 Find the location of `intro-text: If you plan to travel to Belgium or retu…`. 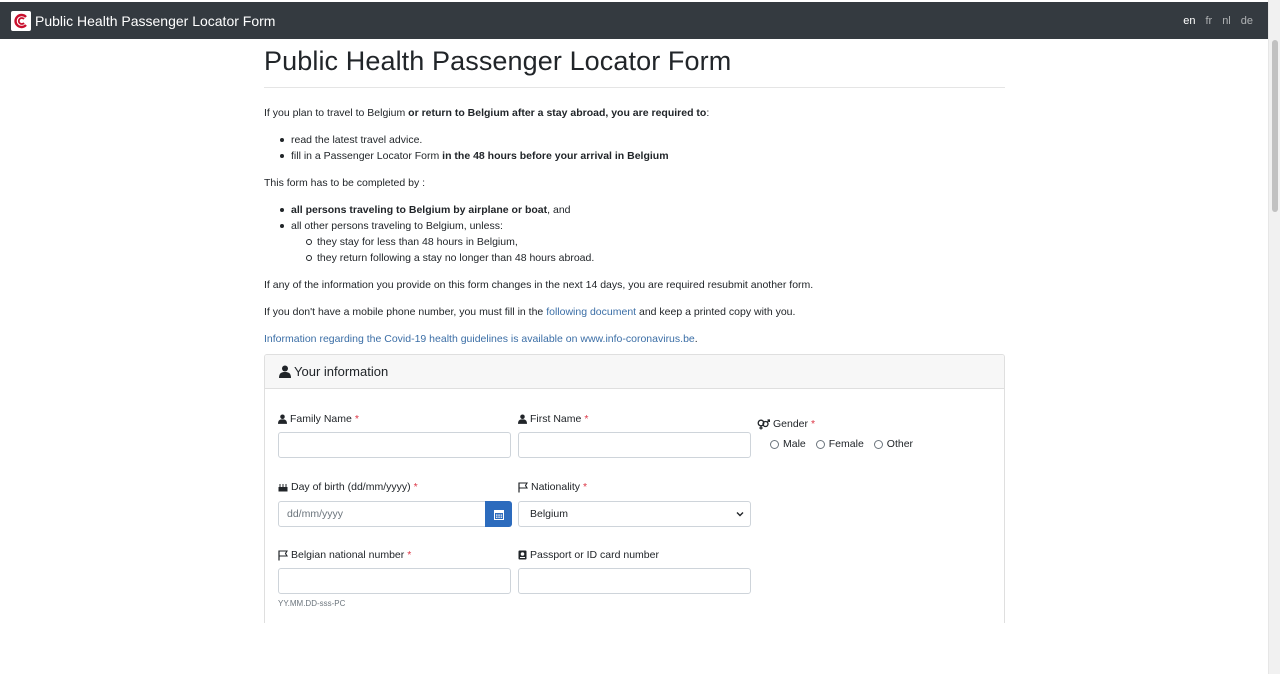

intro-text: If you plan to travel to Belgium or retu… is located at coordinates (634, 113).